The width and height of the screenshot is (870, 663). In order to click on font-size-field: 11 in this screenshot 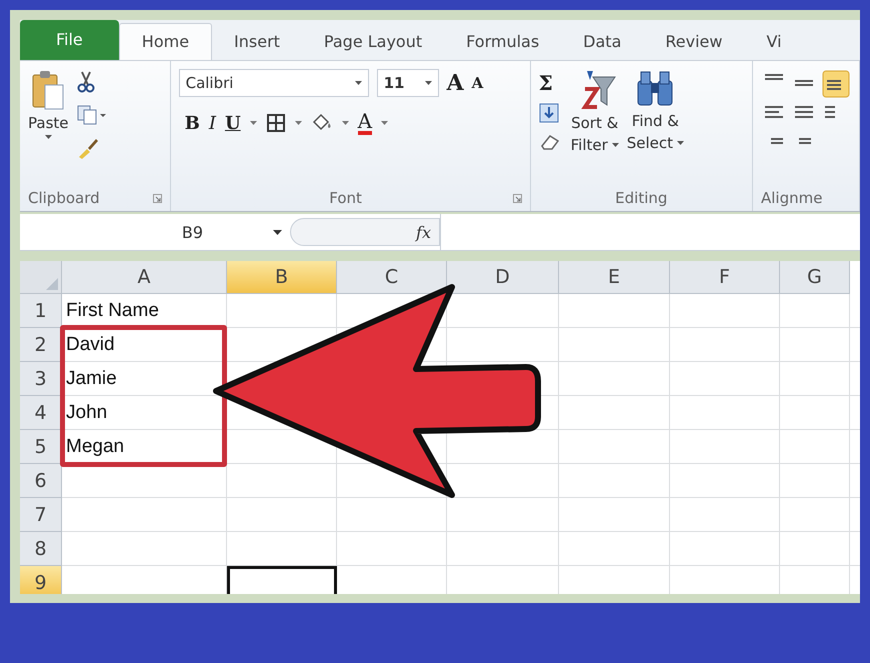, I will do `click(407, 83)`.